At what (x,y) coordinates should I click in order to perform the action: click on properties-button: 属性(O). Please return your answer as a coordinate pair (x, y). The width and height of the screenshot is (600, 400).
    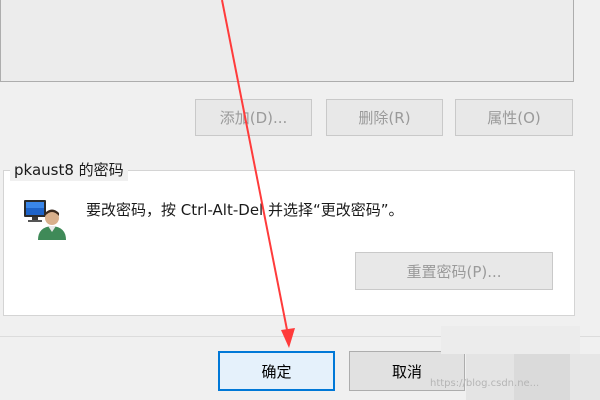
    Looking at the image, I should click on (514, 117).